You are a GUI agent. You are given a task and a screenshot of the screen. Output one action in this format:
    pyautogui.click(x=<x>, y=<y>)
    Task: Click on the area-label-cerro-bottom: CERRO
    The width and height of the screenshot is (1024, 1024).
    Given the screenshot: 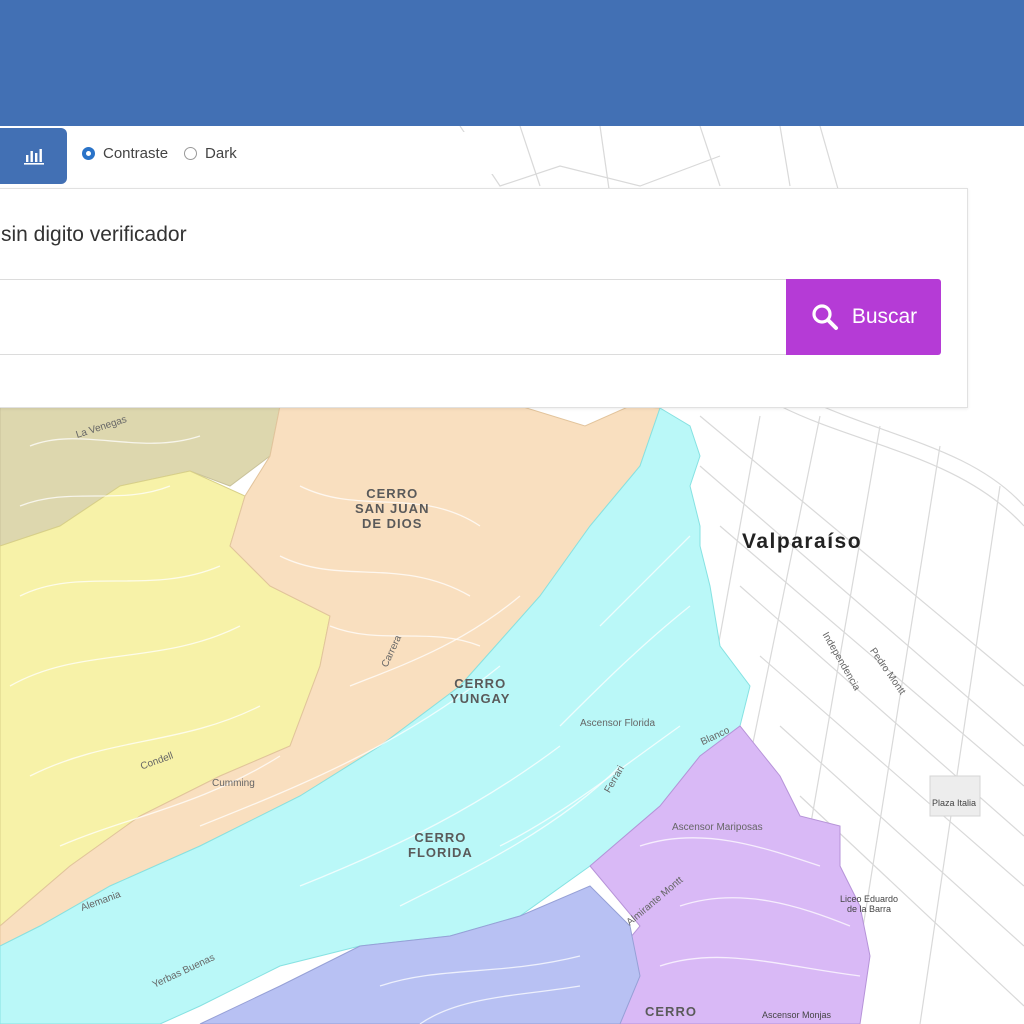 What is the action you would take?
    pyautogui.click(x=671, y=1011)
    